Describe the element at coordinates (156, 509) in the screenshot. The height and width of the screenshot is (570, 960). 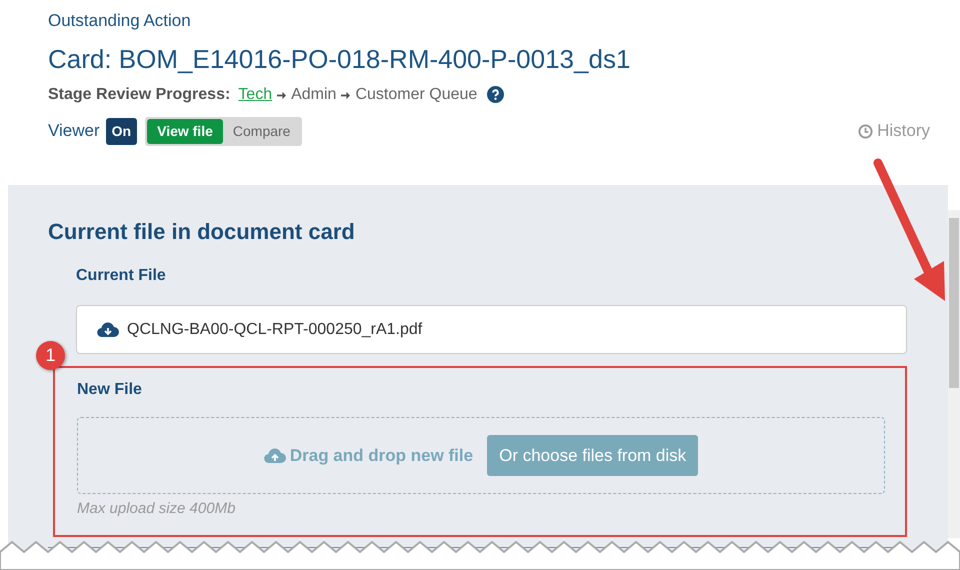
I see `upload-hint: Max upload size 400Mb` at that location.